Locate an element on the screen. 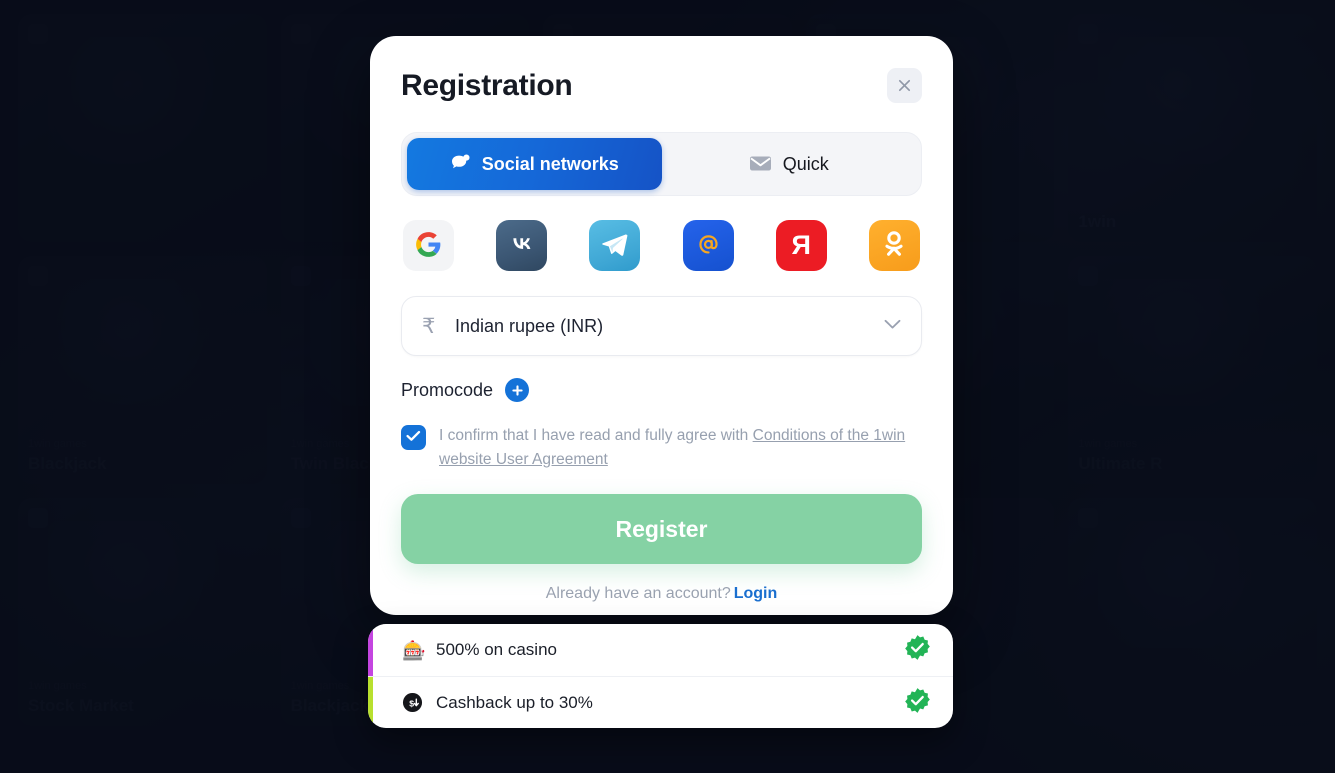 The height and width of the screenshot is (773, 1335). social-login-odnoklassniki is located at coordinates (894, 245).